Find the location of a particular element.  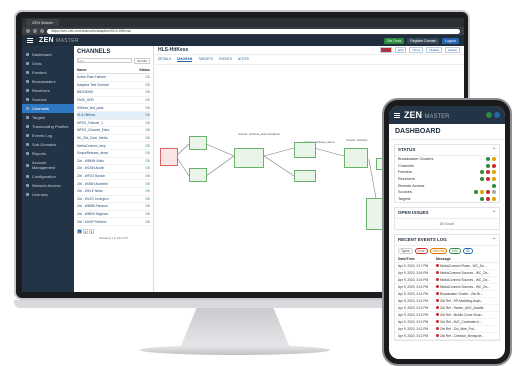

list-item: ML_Zixi_Zone_Media OK is located at coordinates (113, 139).